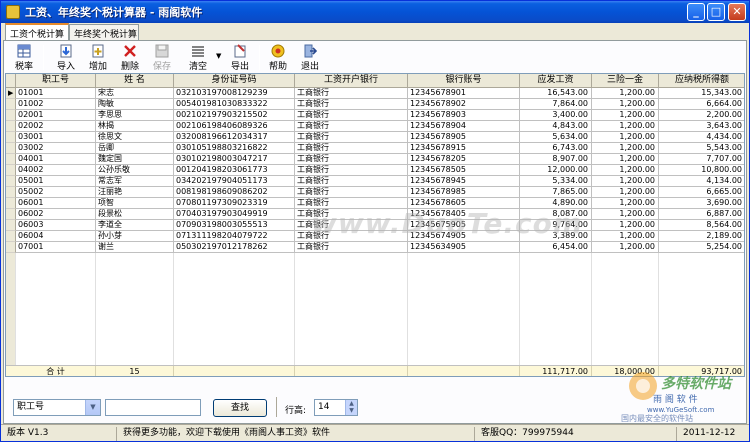 This screenshot has height=442, width=750. I want to click on cell-taxable-income: 4,434.00, so click(701, 137).